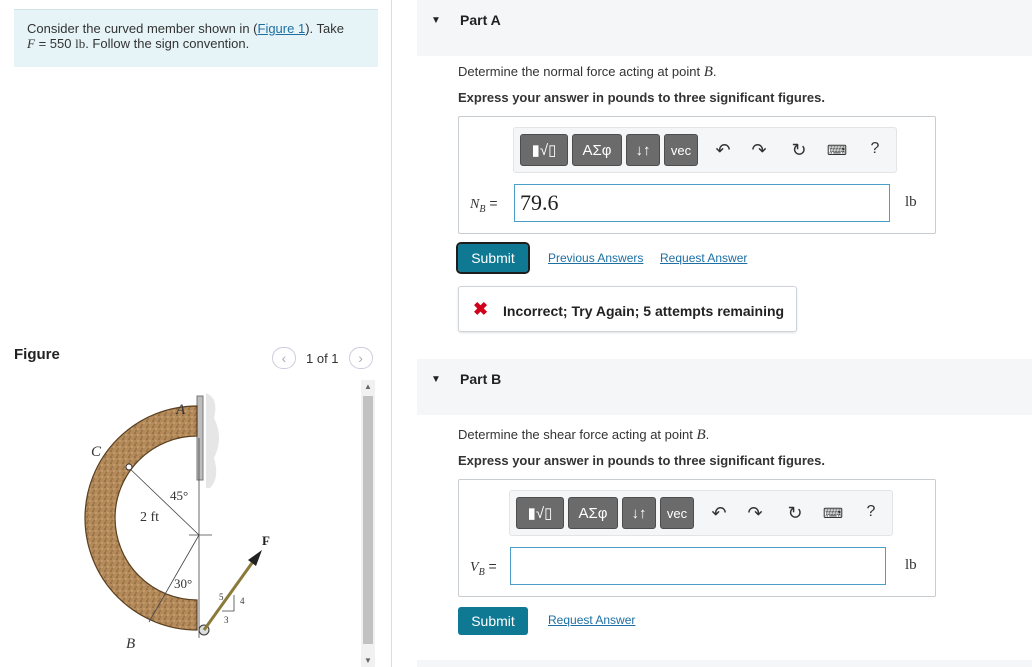 Image resolution: width=1032 pixels, height=667 pixels. What do you see at coordinates (129, 467) in the screenshot?
I see `point-c-marker` at bounding box center [129, 467].